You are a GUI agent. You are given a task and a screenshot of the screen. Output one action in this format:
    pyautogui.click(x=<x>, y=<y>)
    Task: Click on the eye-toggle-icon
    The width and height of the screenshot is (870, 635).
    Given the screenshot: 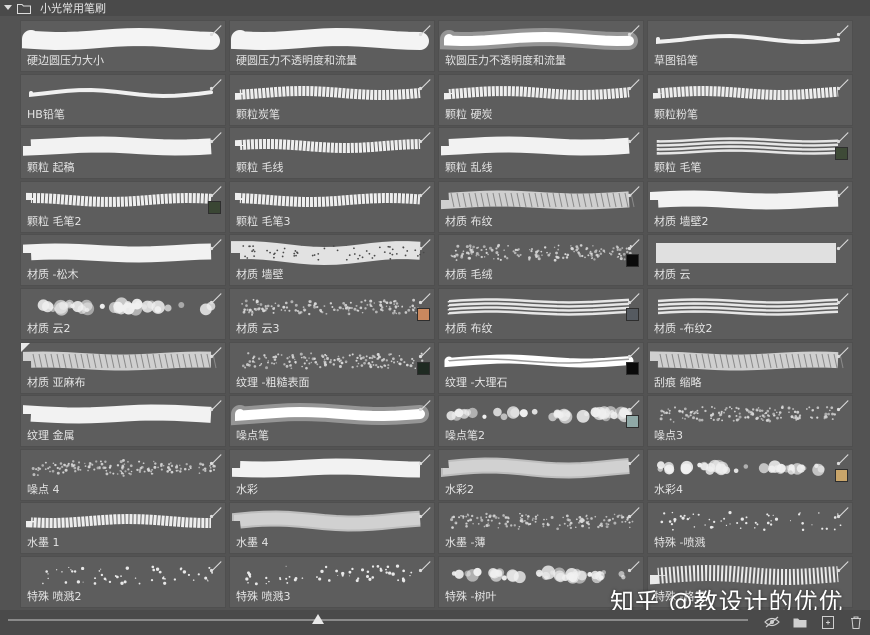 What is the action you would take?
    pyautogui.click(x=772, y=622)
    